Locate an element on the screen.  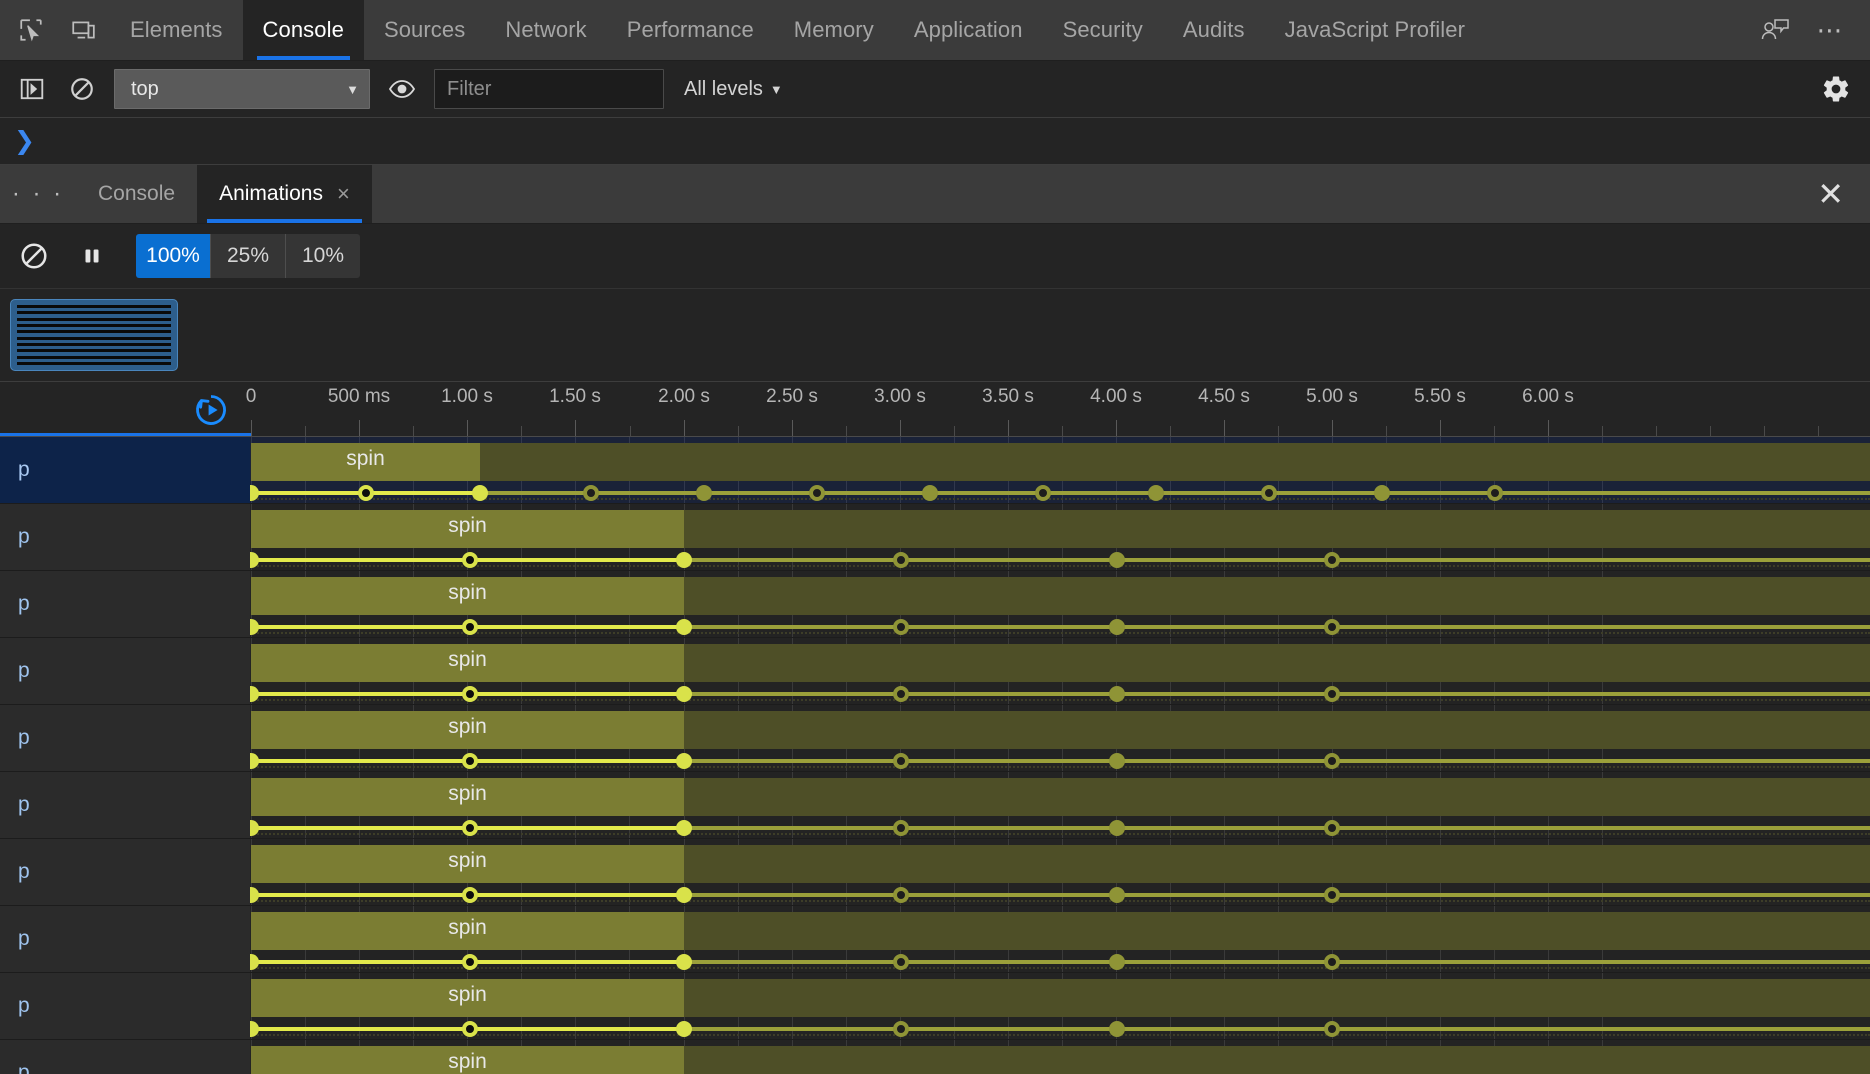
clear-all-animations-icon is located at coordinates (34, 256).